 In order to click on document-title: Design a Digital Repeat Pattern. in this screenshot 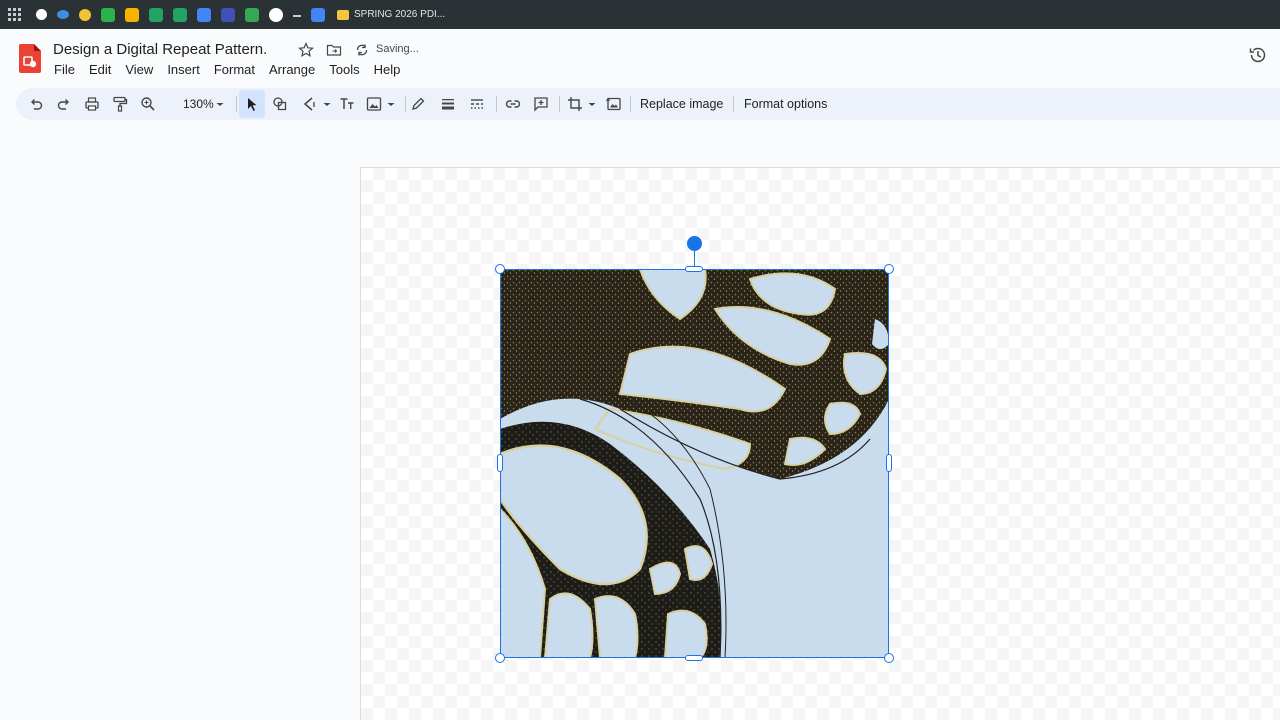, I will do `click(160, 49)`.